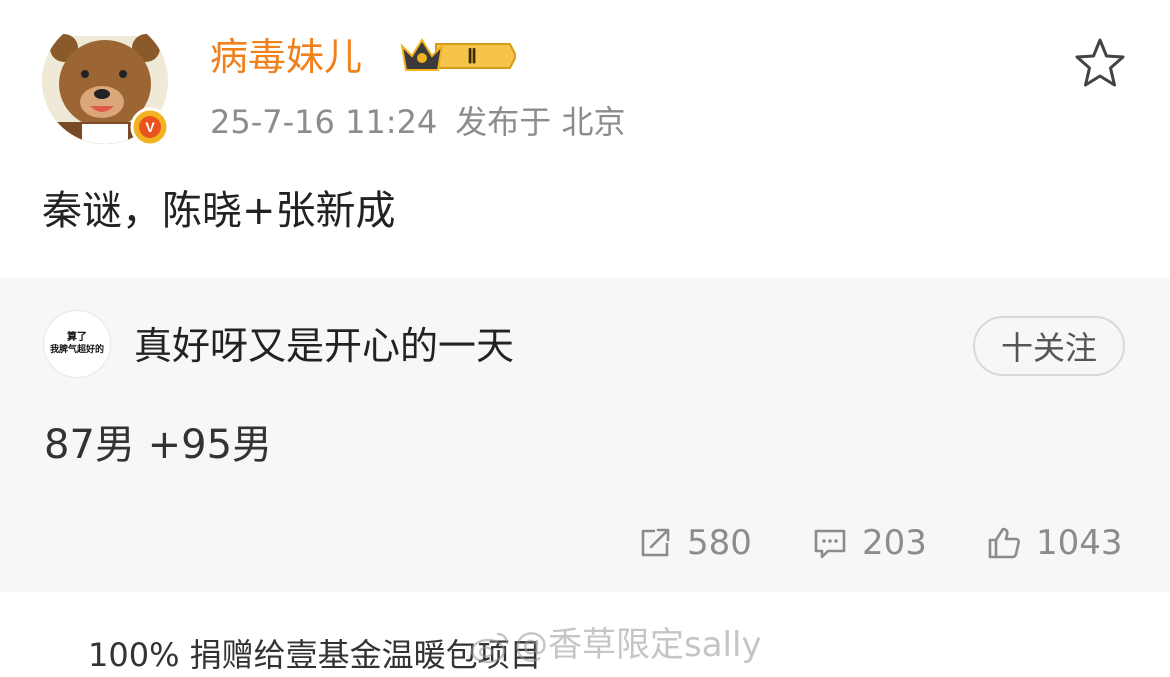  I want to click on repost-text: 87男 +95男, so click(158, 445).